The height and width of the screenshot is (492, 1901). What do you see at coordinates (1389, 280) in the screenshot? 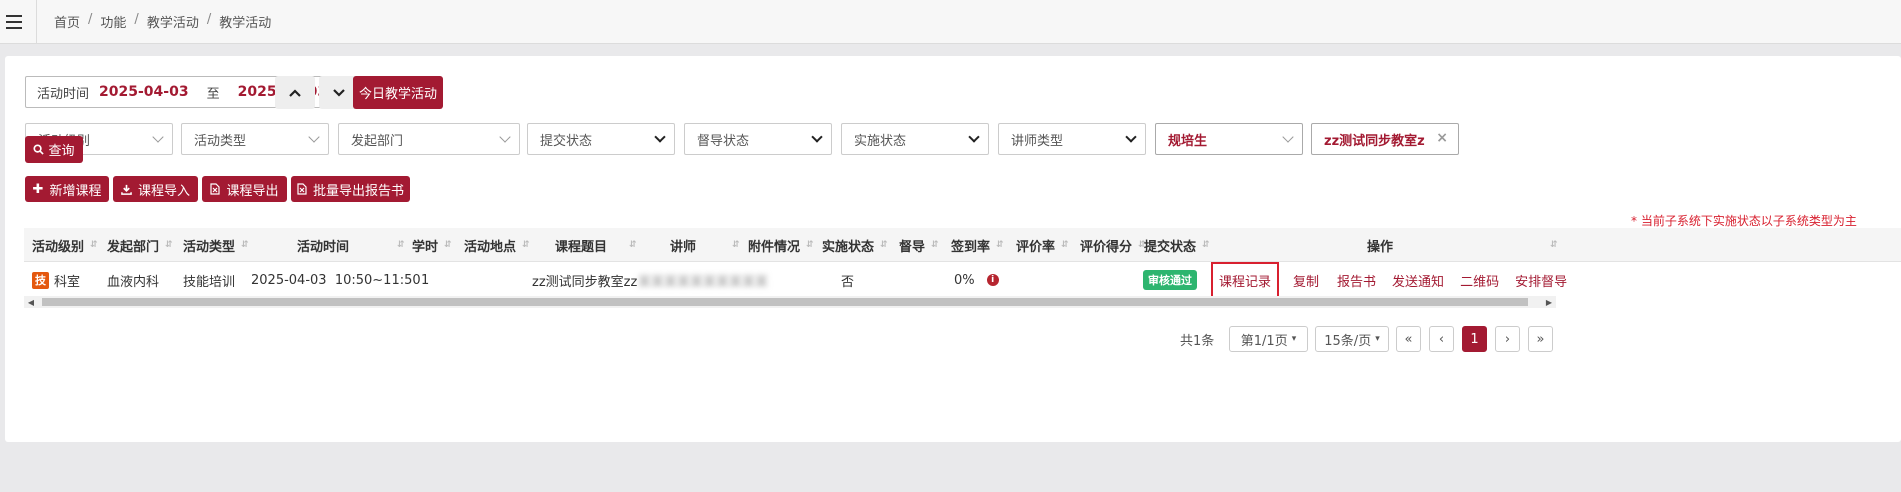
I see `row-operations: 课程记录 复制 报告书 发送通知 二维码 安排督导` at bounding box center [1389, 280].